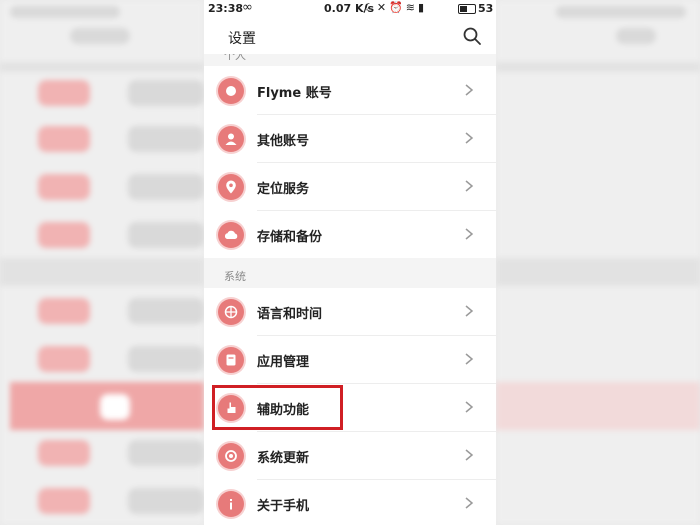  Describe the element at coordinates (294, 93) in the screenshot. I see `settings-item-label: Flyme 账号` at that location.